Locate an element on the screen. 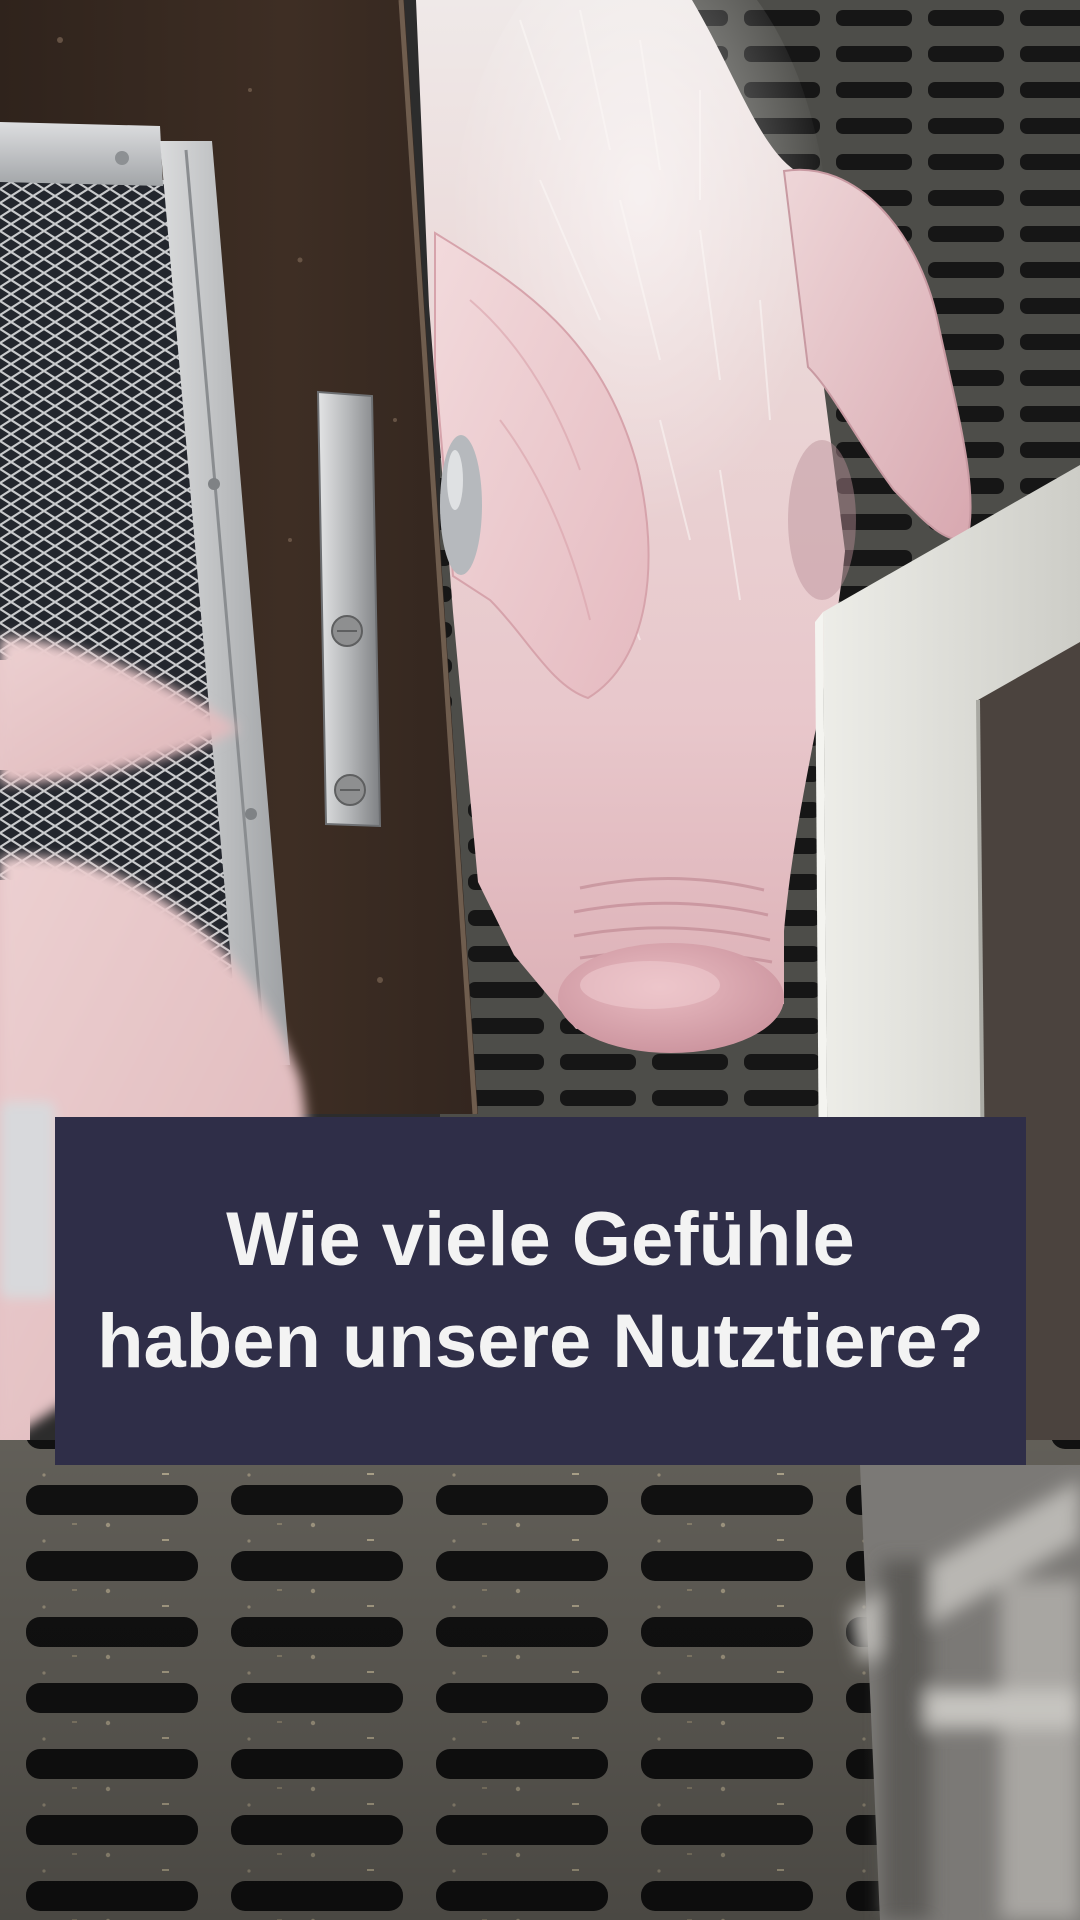 The height and width of the screenshot is (1920, 1080). pig-ear-shadow is located at coordinates (822, 520).